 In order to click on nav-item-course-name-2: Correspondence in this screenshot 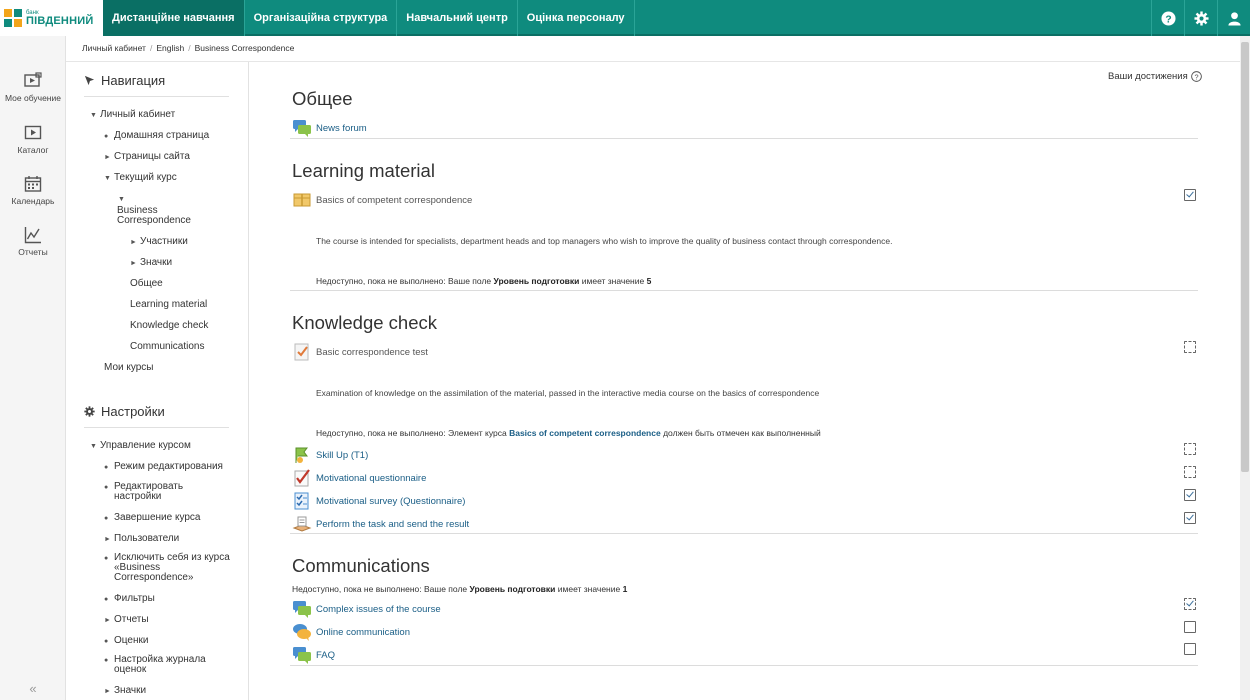, I will do `click(154, 221)`.